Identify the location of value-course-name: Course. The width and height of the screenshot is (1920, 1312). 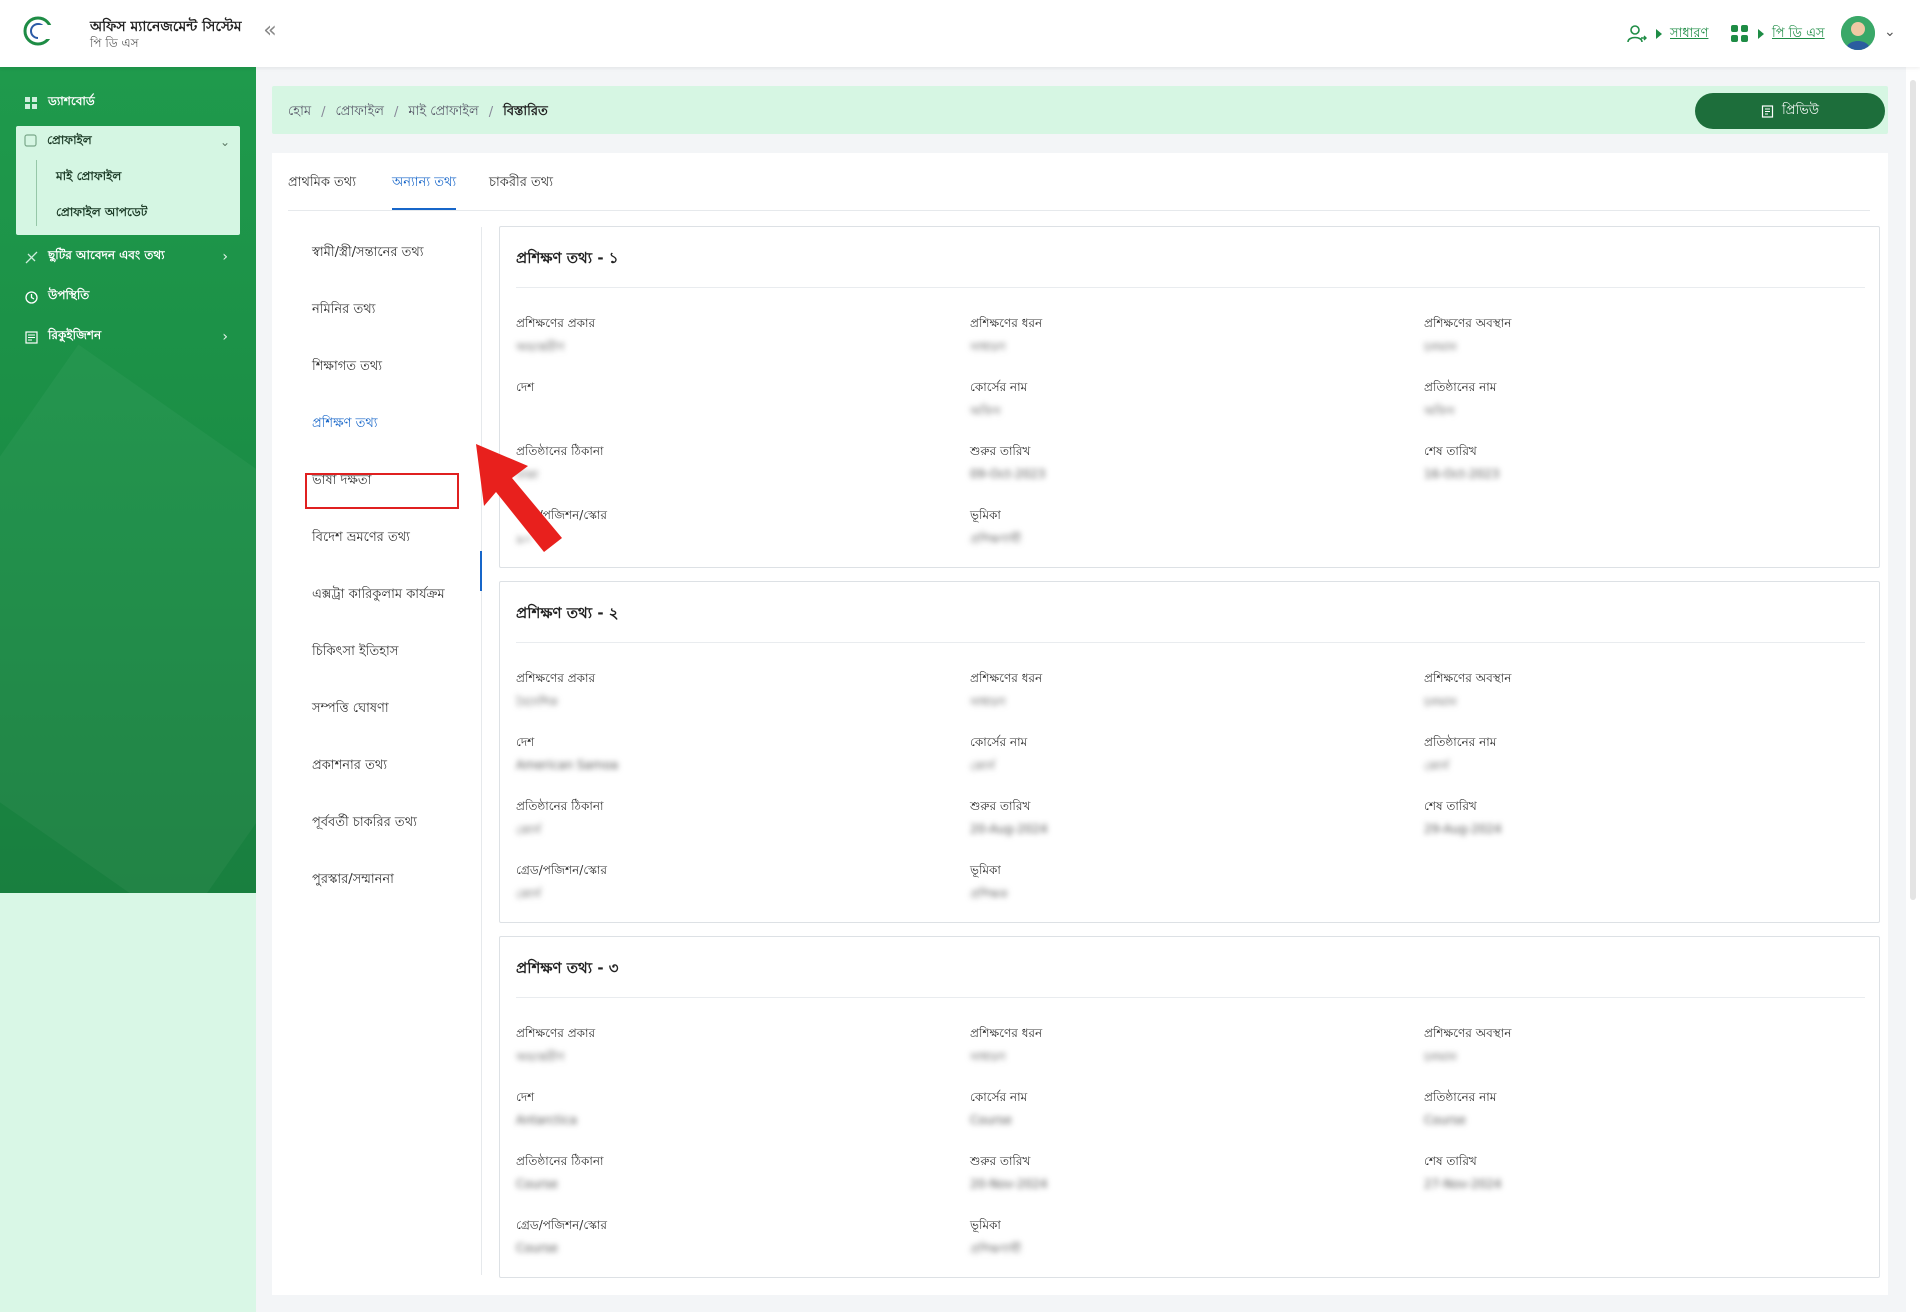
(991, 1120).